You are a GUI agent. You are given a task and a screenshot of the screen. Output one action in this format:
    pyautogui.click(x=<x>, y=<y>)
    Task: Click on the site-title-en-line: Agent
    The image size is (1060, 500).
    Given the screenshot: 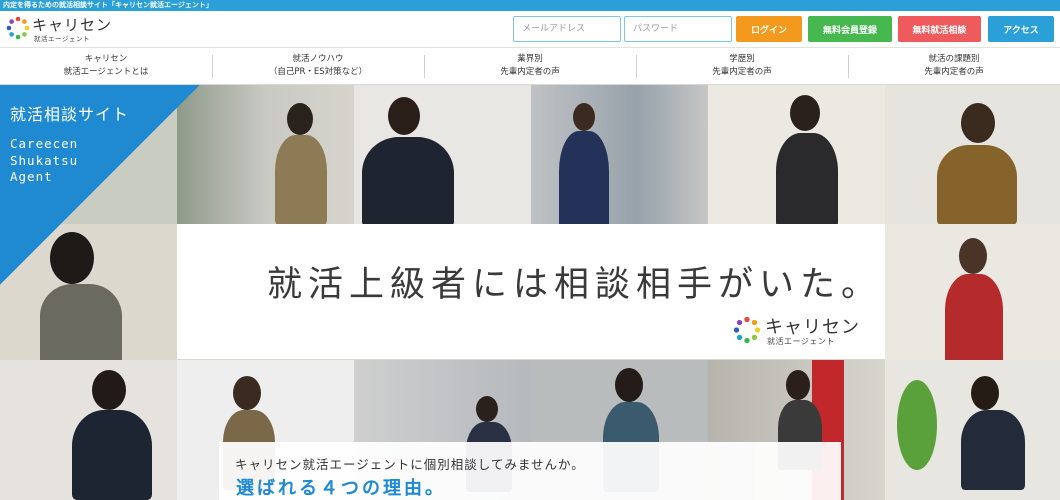 What is the action you would take?
    pyautogui.click(x=31, y=176)
    